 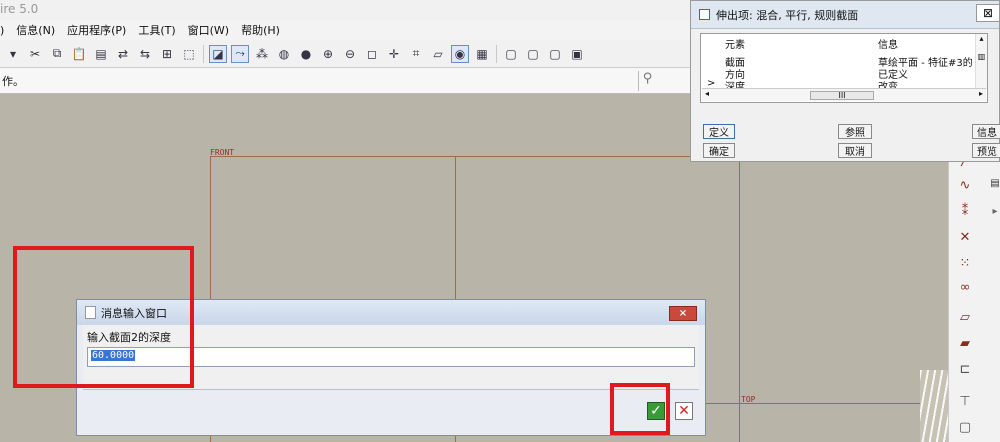 What do you see at coordinates (482, 54) in the screenshot?
I see `model-tree-icon: ▦` at bounding box center [482, 54].